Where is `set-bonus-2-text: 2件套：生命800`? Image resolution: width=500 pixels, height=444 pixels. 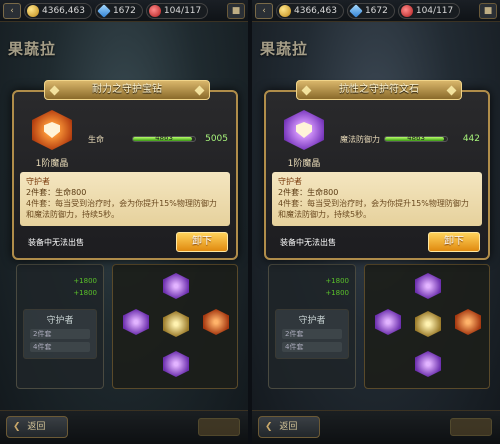 set-bonus-2-text: 2件套：生命800 is located at coordinates (308, 192).